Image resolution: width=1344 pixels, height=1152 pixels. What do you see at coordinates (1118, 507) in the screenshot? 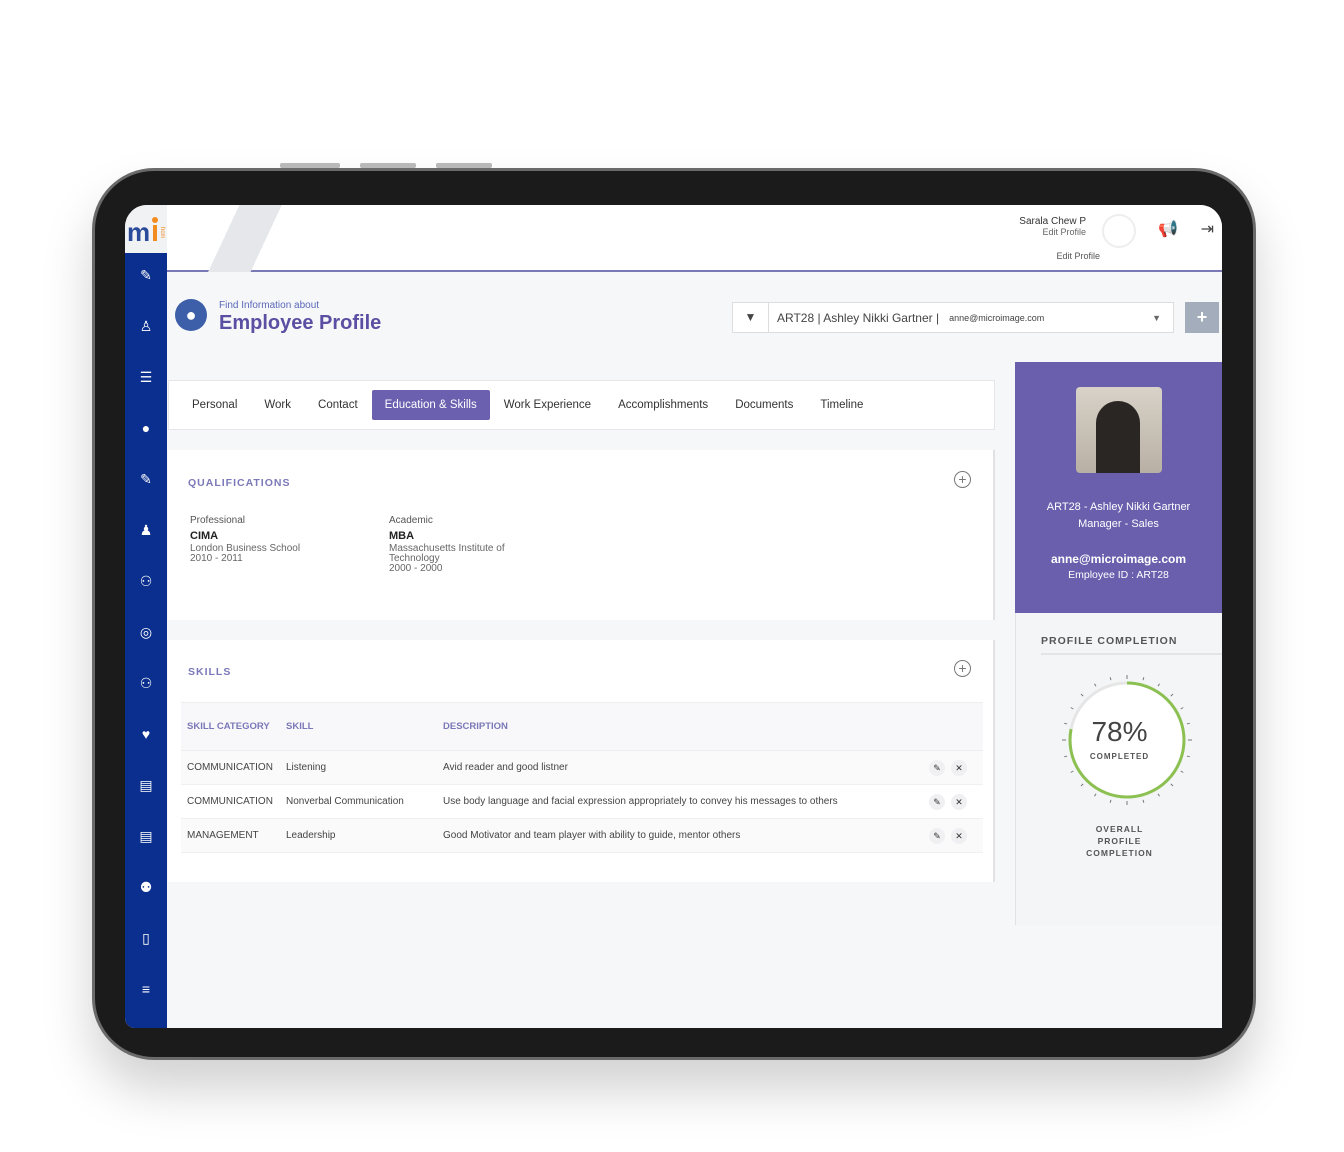
I see `employee-name: ART28 - Ashley Nikki Gartner` at bounding box center [1118, 507].